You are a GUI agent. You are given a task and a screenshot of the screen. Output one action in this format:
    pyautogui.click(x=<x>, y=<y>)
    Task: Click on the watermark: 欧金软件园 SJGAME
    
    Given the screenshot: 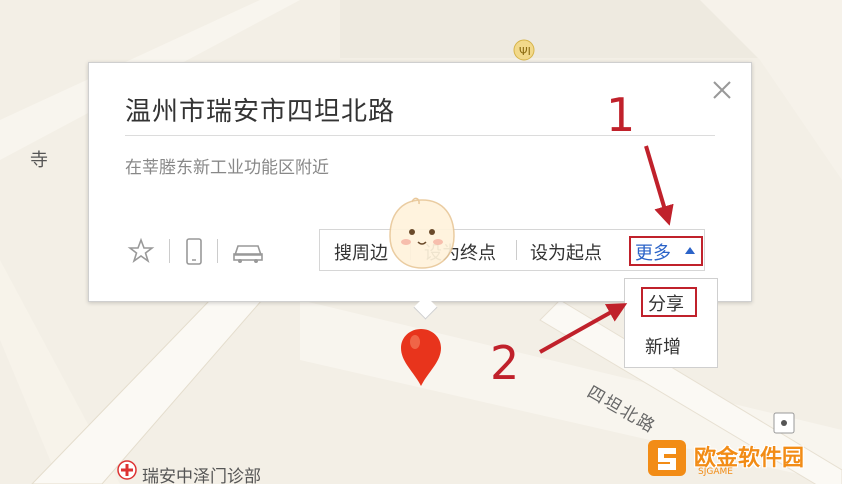 What is the action you would take?
    pyautogui.click(x=742, y=458)
    